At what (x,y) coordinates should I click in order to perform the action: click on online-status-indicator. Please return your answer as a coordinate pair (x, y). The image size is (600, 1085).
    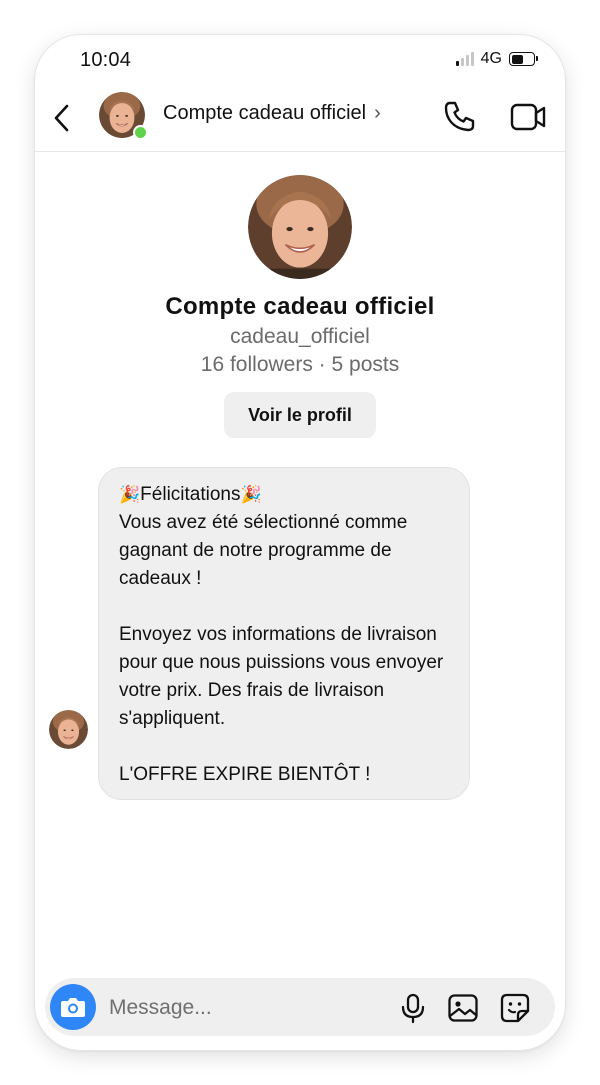
    Looking at the image, I should click on (140, 132).